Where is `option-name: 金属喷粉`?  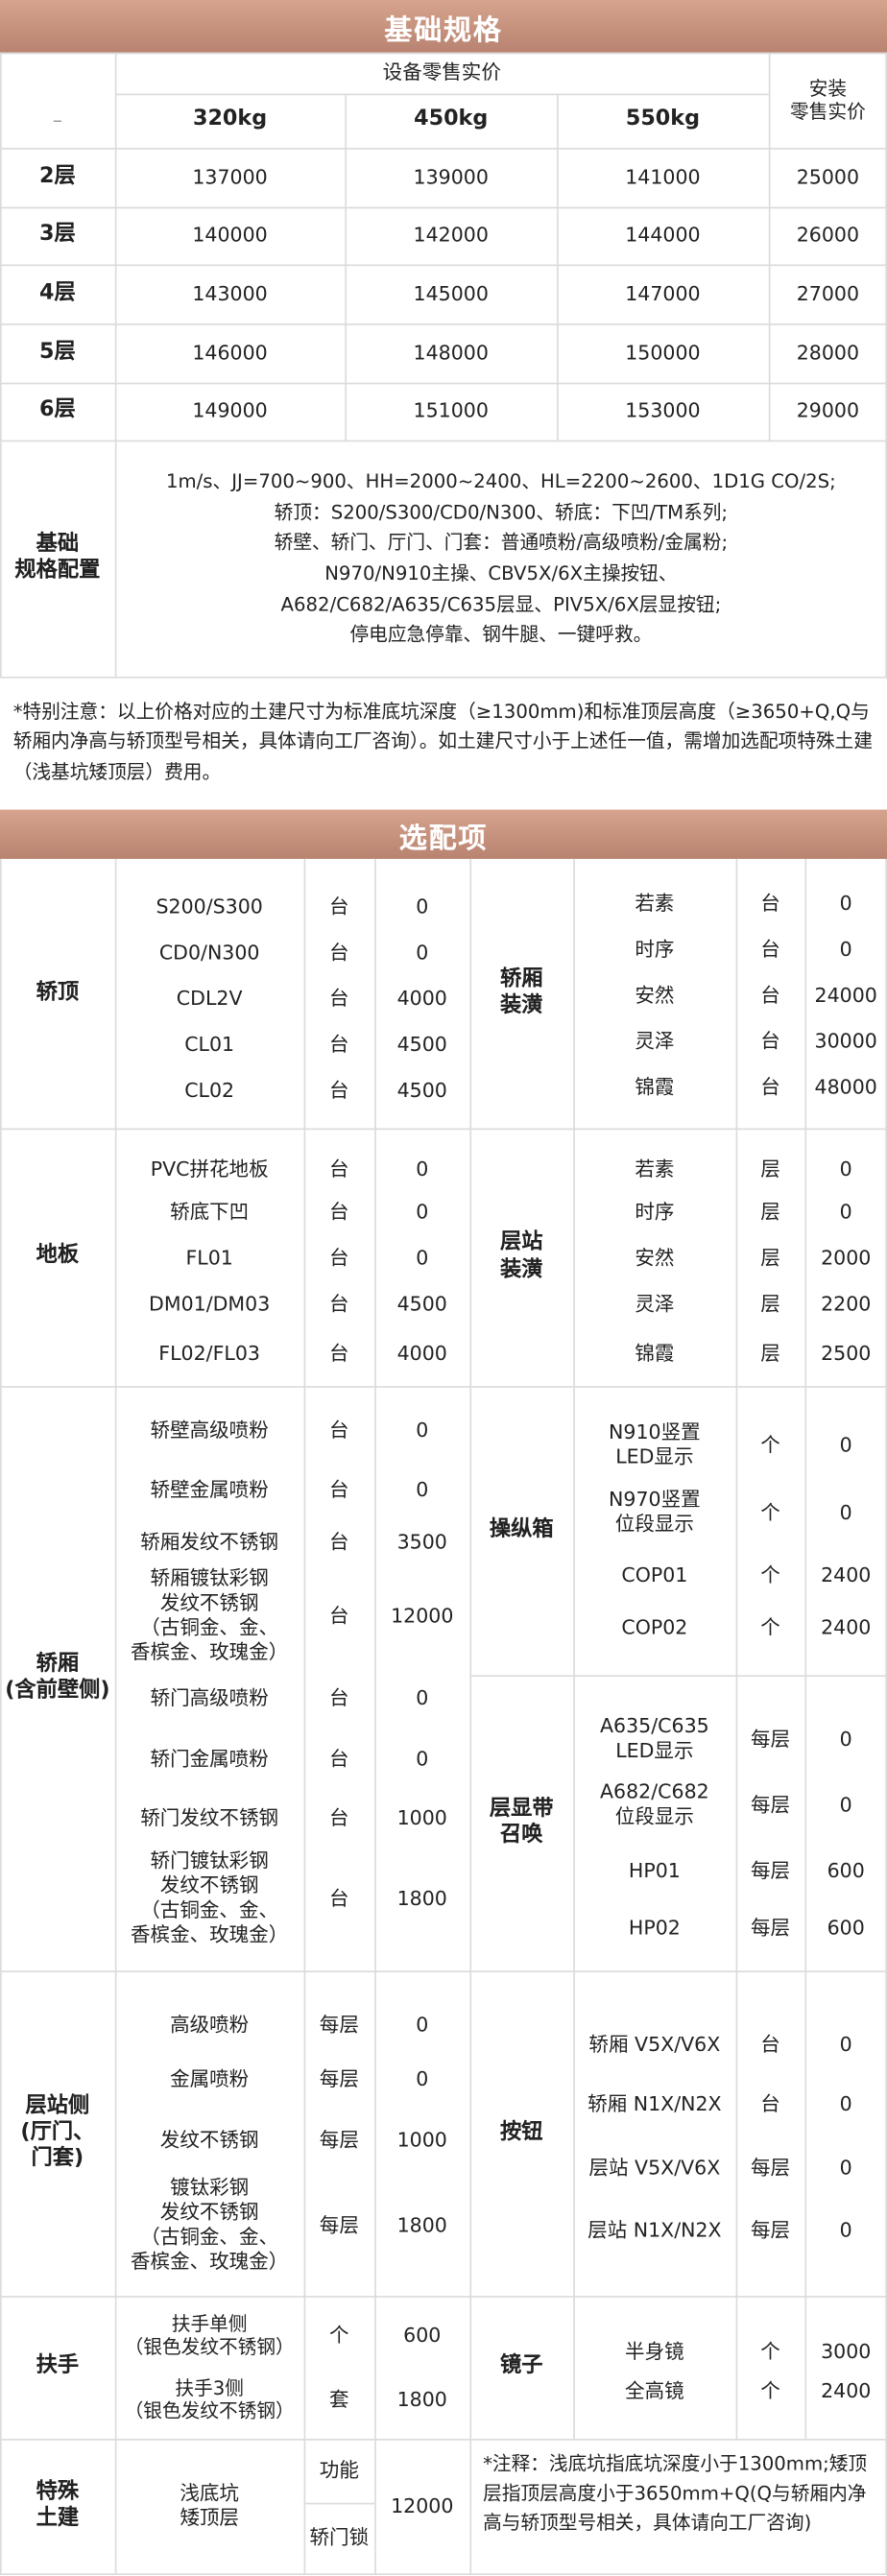 option-name: 金属喷粉 is located at coordinates (210, 2078).